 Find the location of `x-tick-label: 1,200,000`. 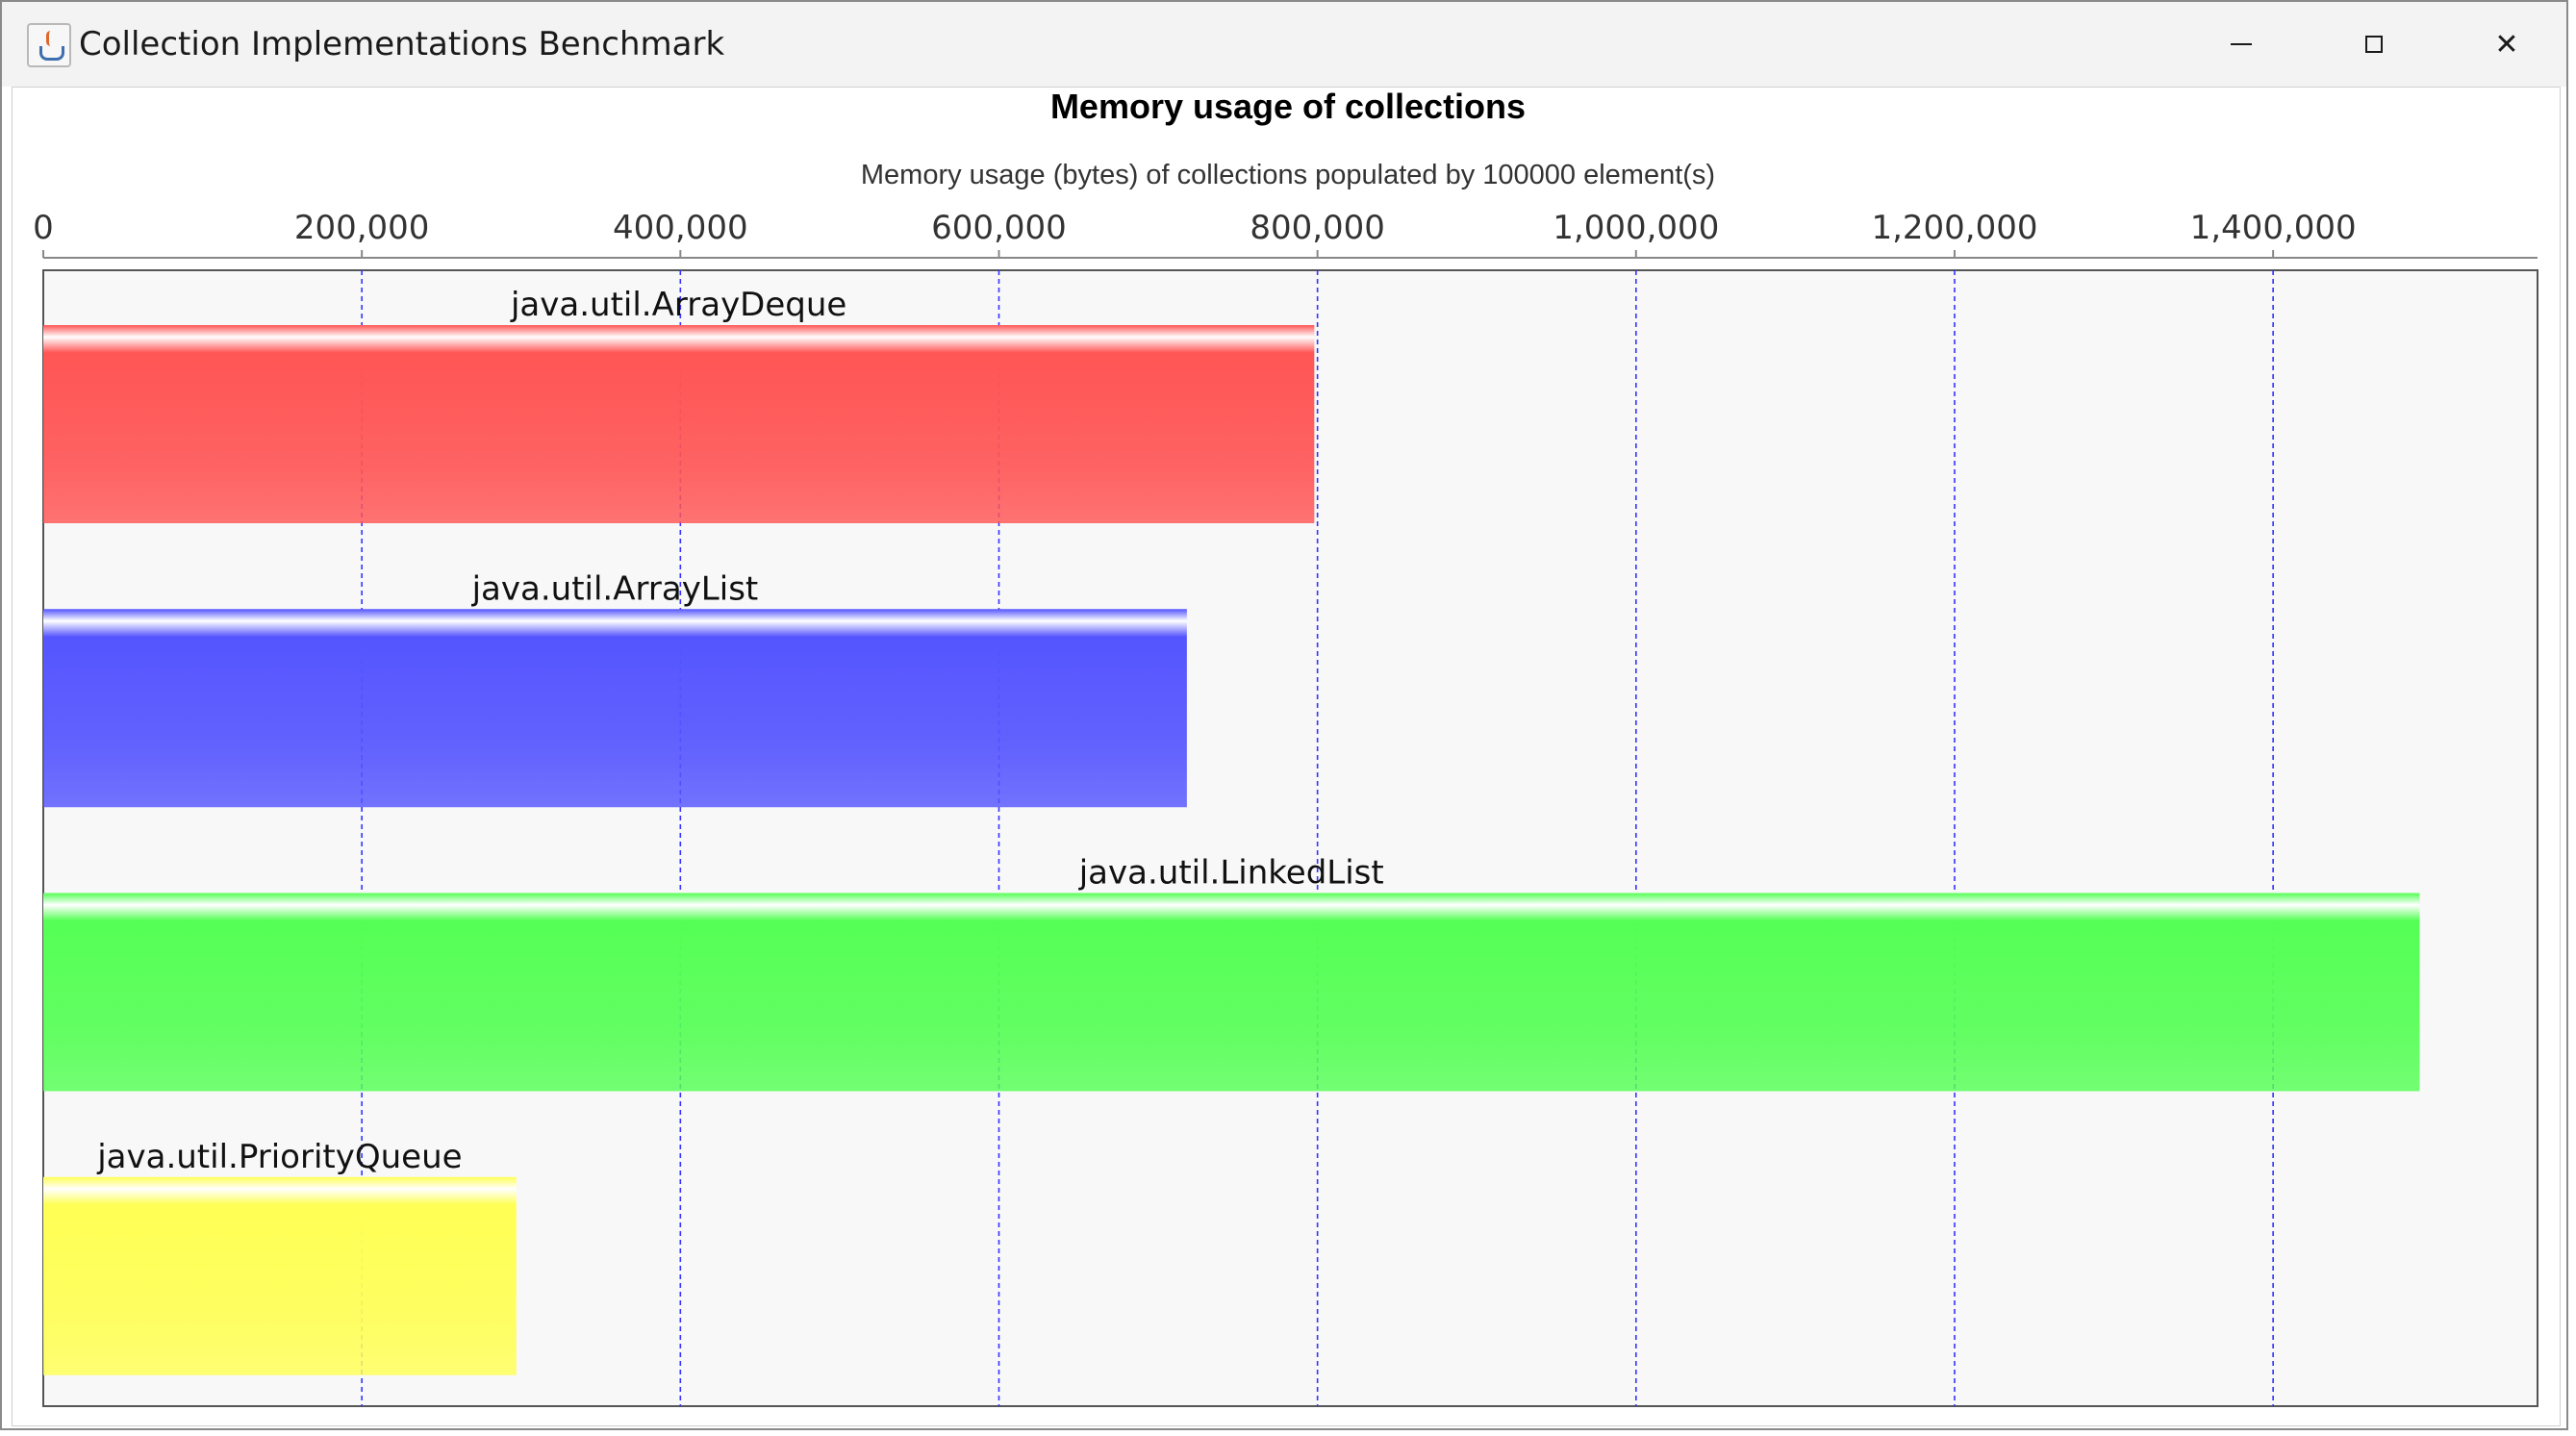

x-tick-label: 1,200,000 is located at coordinates (1954, 228).